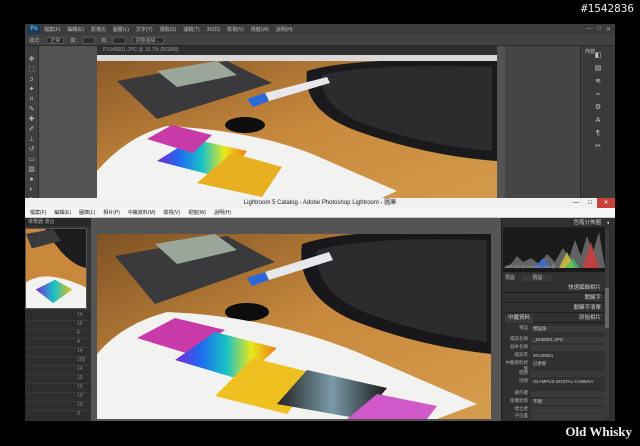 The width and height of the screenshot is (640, 446). What do you see at coordinates (608, 29) in the screenshot?
I see `ps-close-button: ✕` at bounding box center [608, 29].